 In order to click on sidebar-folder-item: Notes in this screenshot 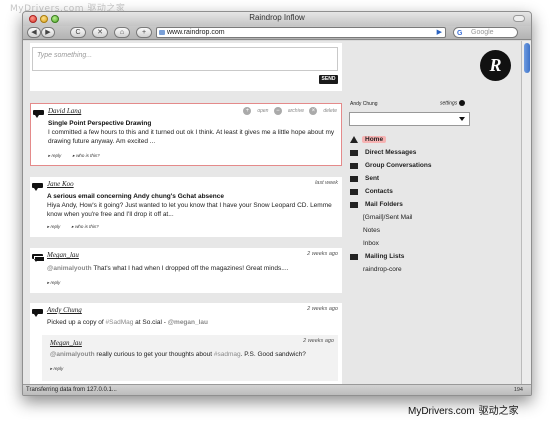, I will do `click(371, 230)`.